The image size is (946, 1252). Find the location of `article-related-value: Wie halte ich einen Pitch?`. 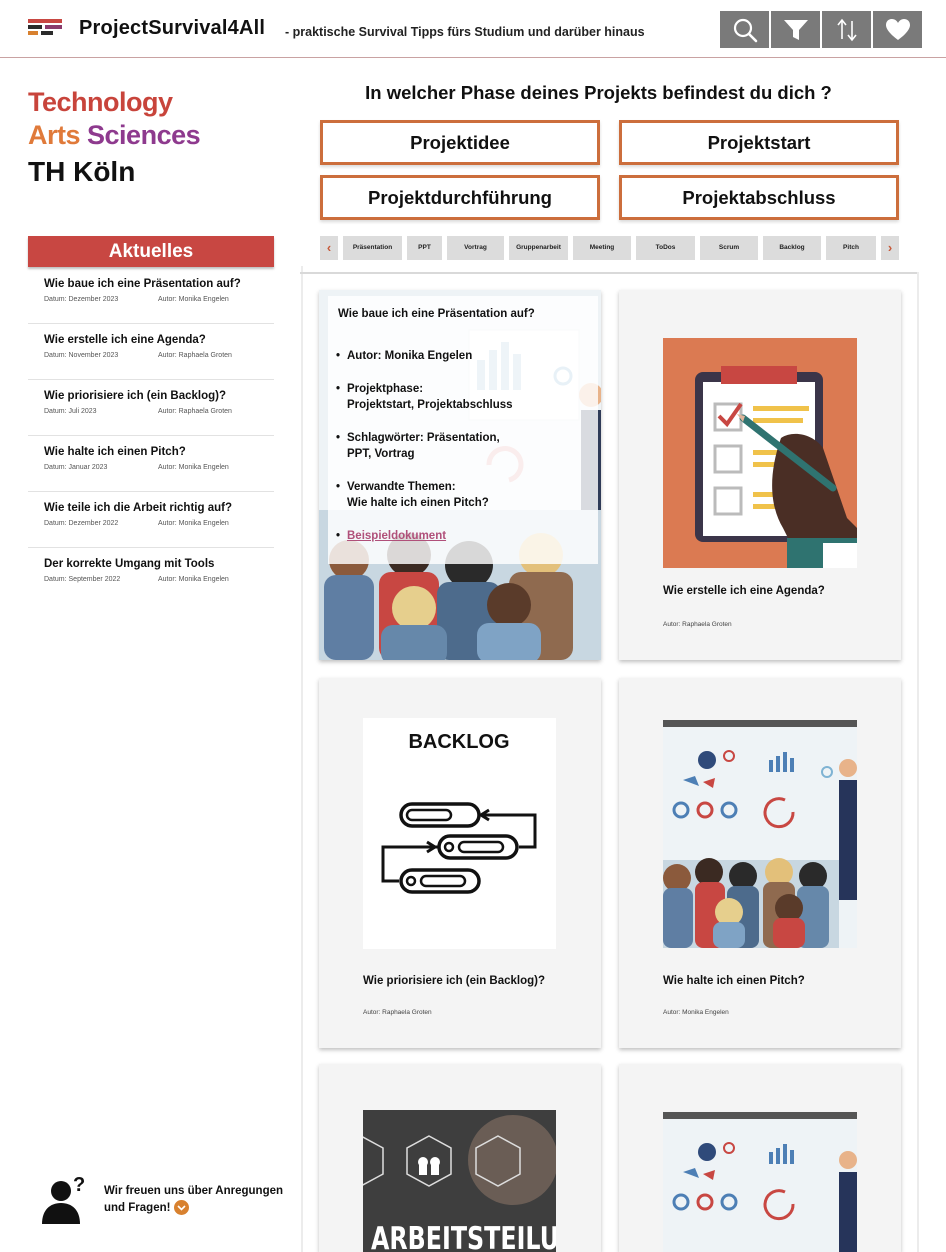

article-related-value: Wie halte ich einen Pitch? is located at coordinates (418, 503).